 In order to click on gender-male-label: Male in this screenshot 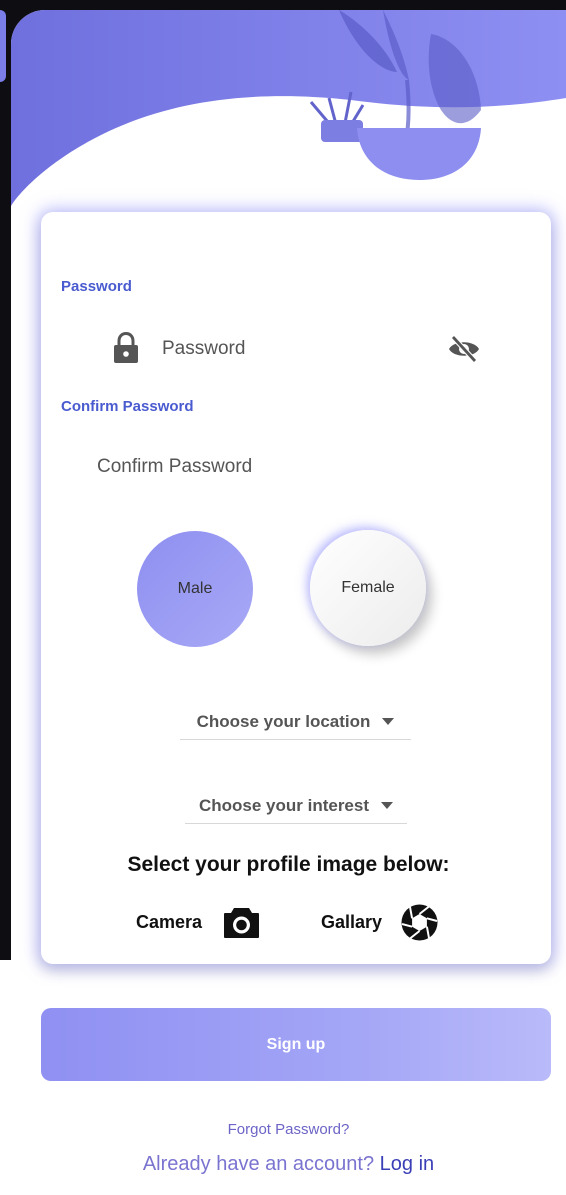, I will do `click(195, 588)`.